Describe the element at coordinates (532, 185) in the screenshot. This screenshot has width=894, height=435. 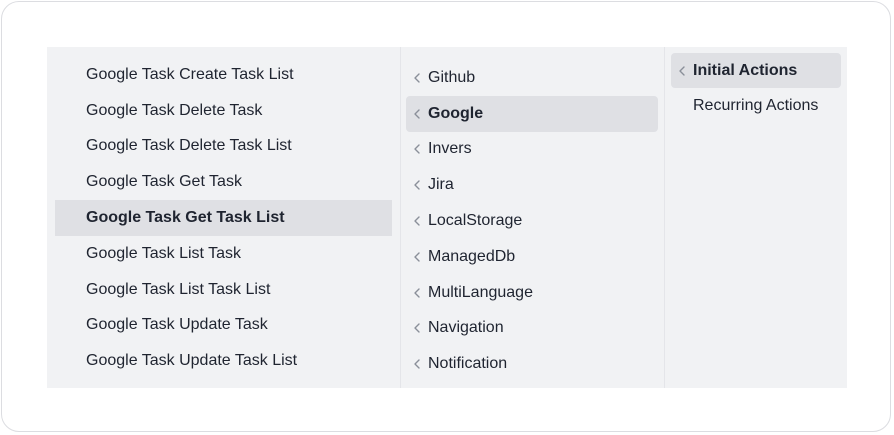
I see `menu-item-jira: Jira` at that location.